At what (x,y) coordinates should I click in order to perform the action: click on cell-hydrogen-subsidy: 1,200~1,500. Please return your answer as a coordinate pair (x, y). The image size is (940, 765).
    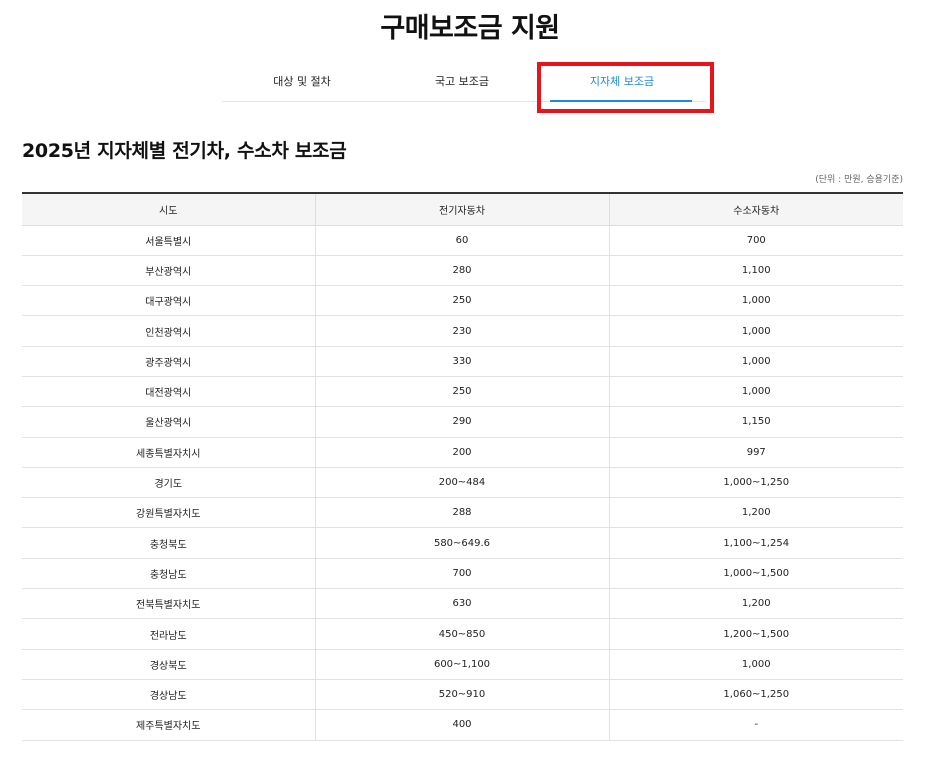
    Looking at the image, I should click on (755, 634).